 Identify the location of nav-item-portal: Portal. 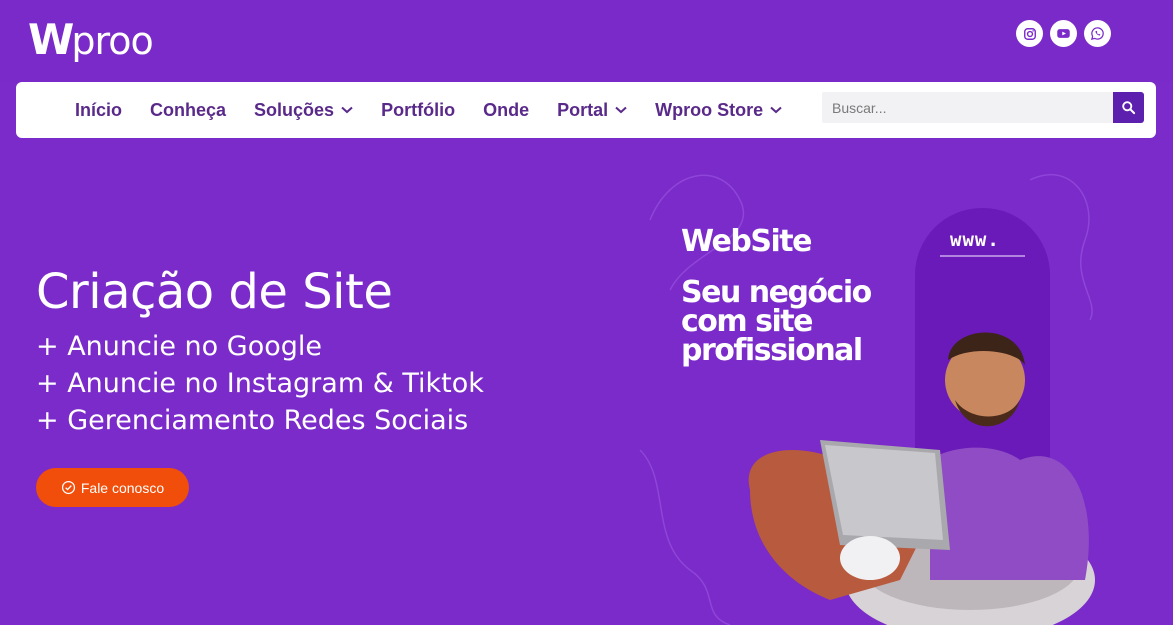
(592, 110).